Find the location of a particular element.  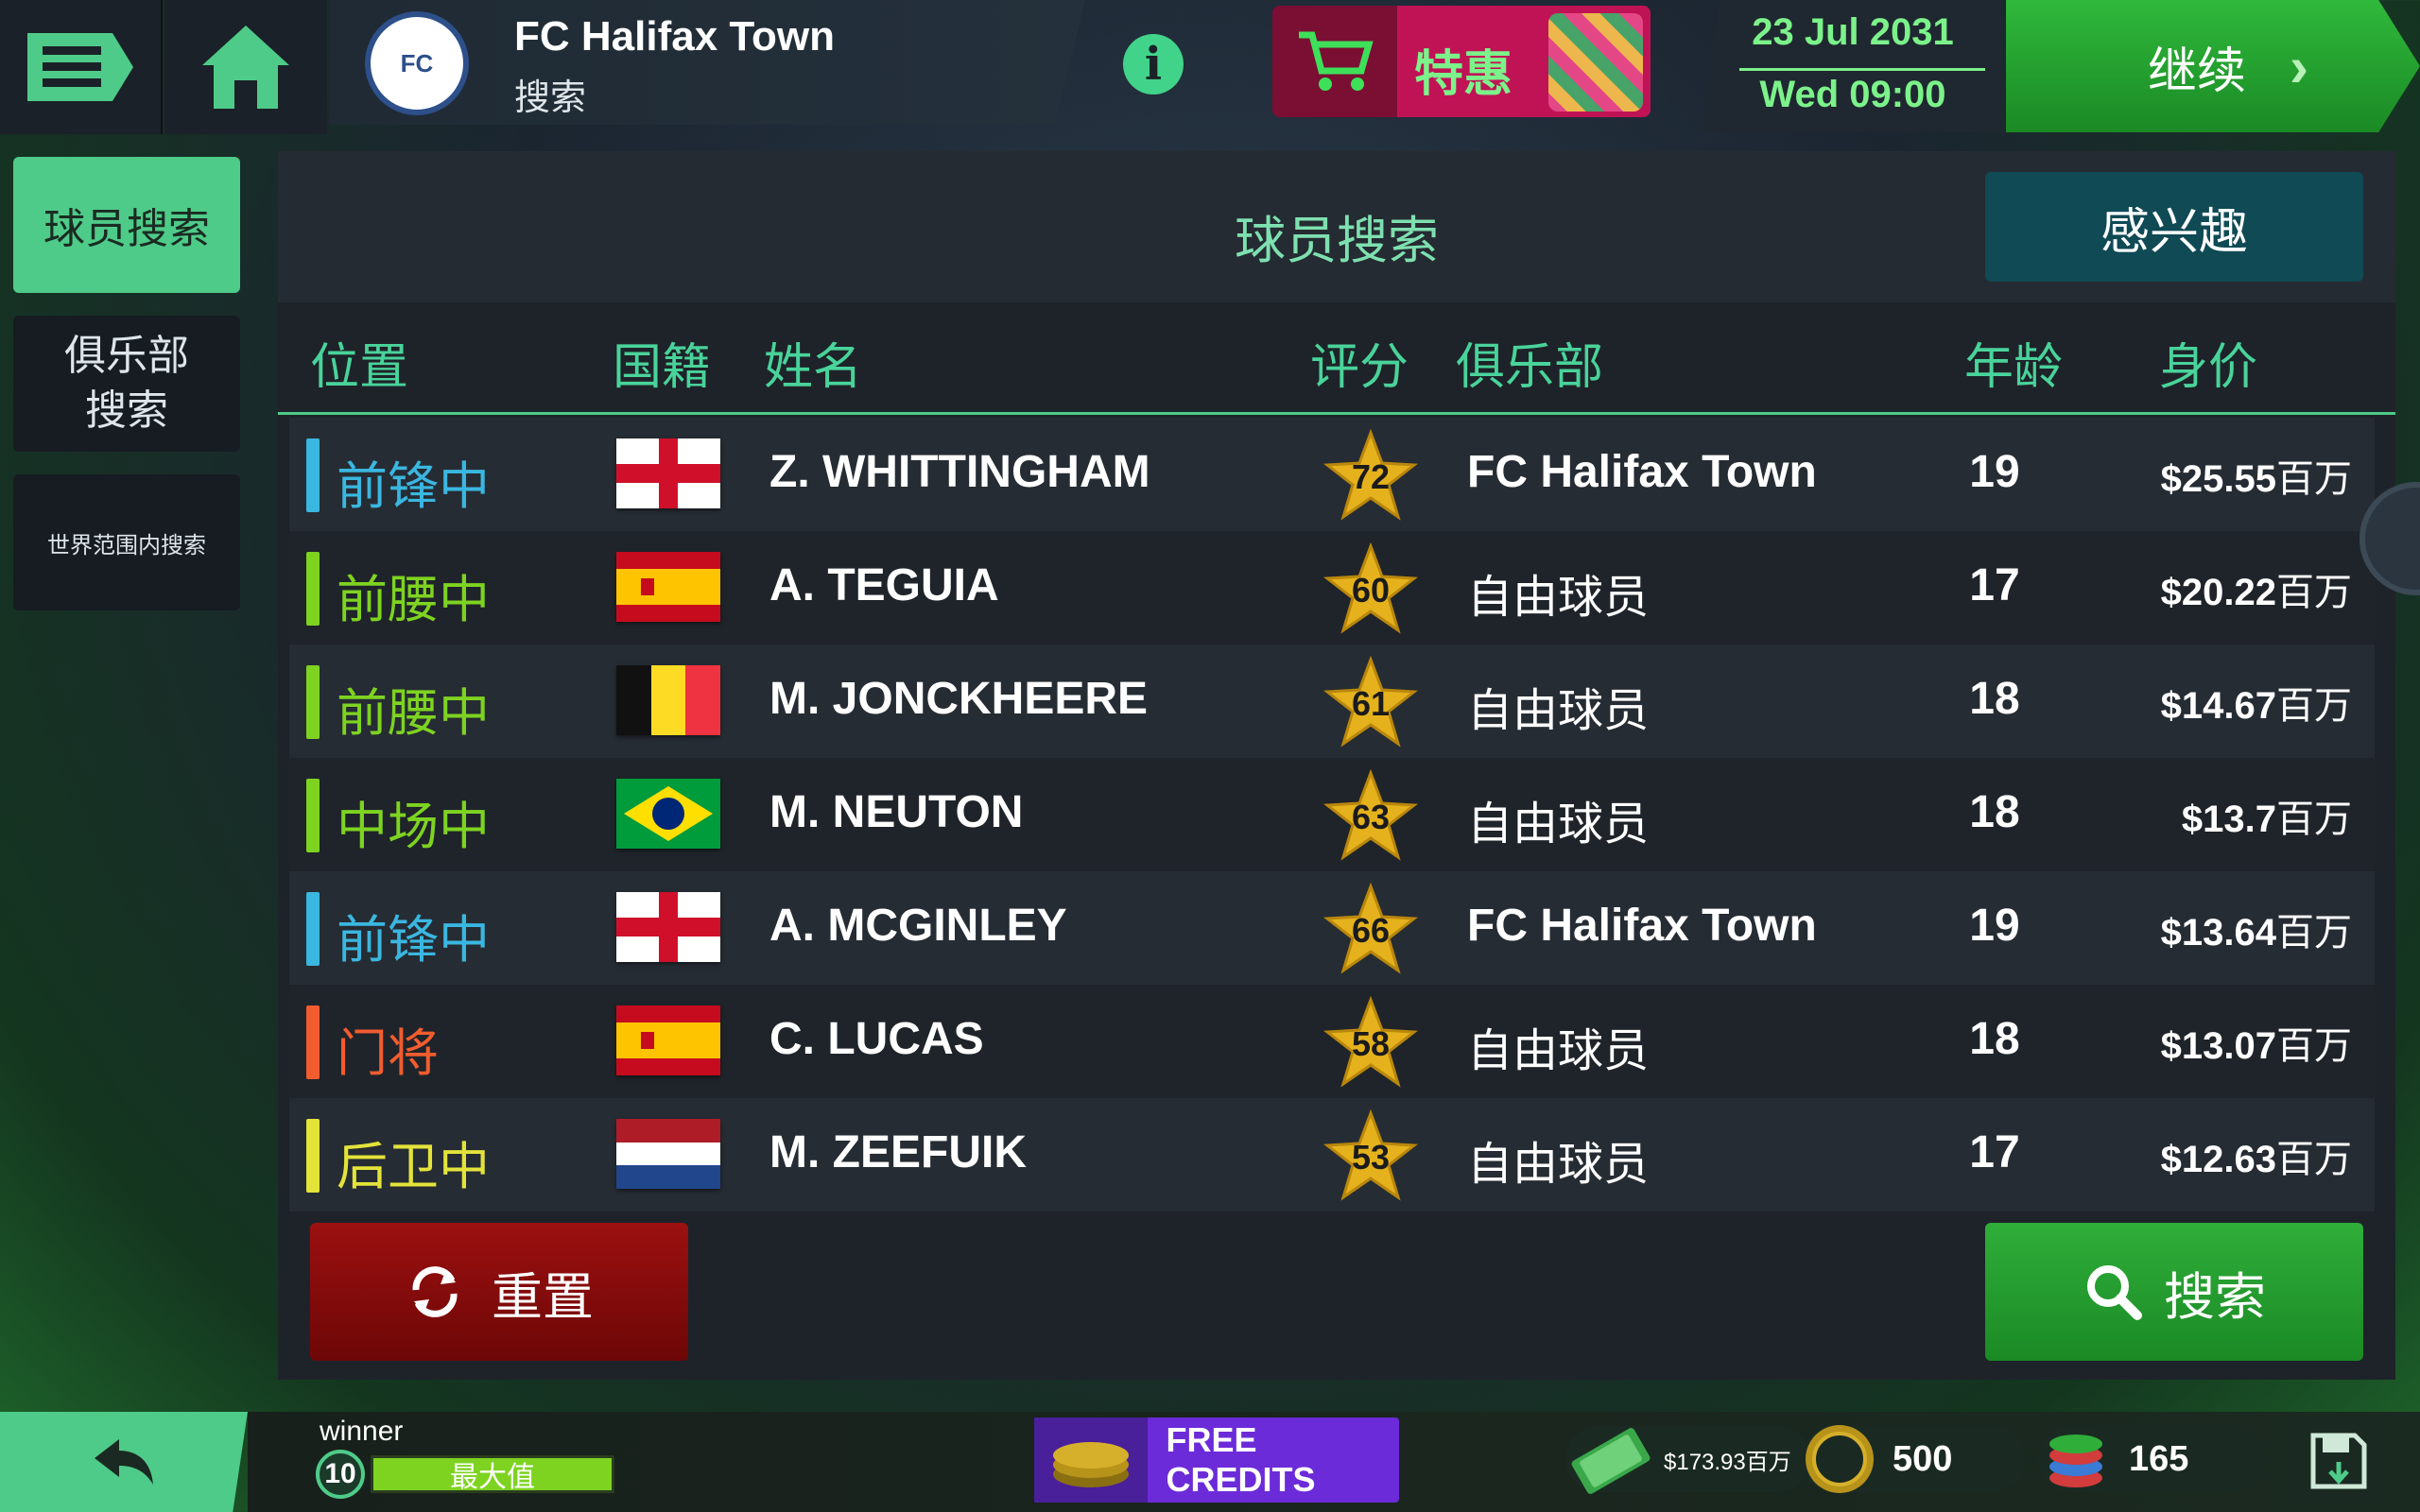

info-button: i is located at coordinates (1153, 64).